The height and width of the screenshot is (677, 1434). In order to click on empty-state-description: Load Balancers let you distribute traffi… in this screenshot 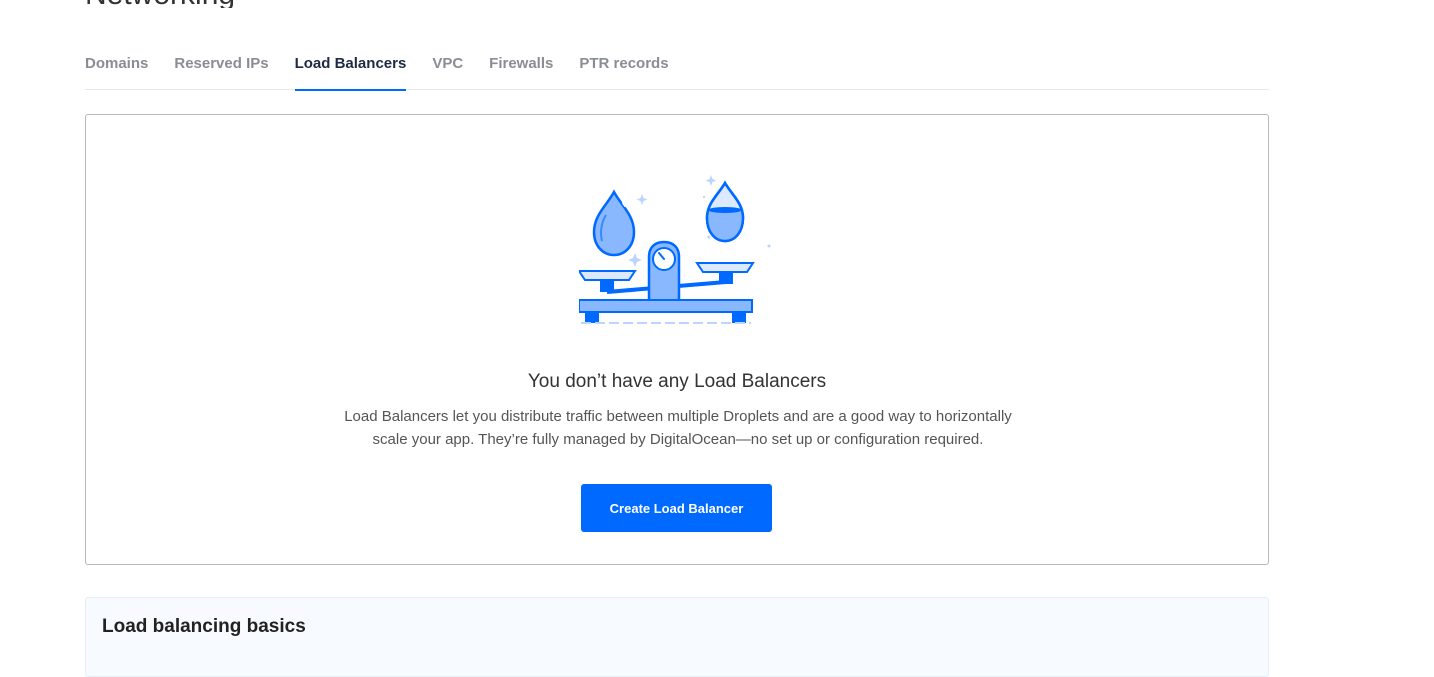, I will do `click(678, 428)`.